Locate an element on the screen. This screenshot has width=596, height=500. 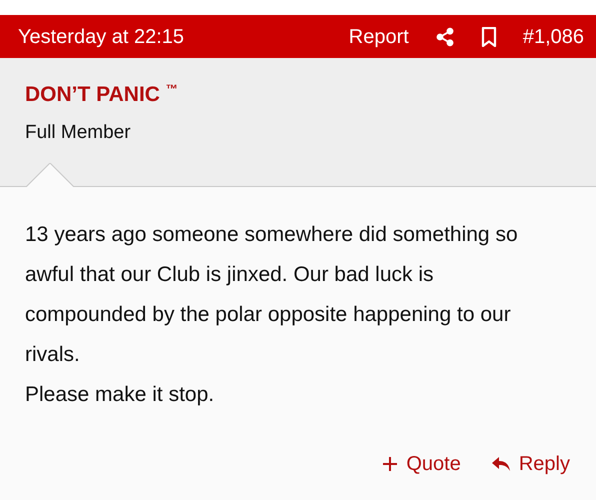
post-number-link: #1,086 is located at coordinates (553, 37).